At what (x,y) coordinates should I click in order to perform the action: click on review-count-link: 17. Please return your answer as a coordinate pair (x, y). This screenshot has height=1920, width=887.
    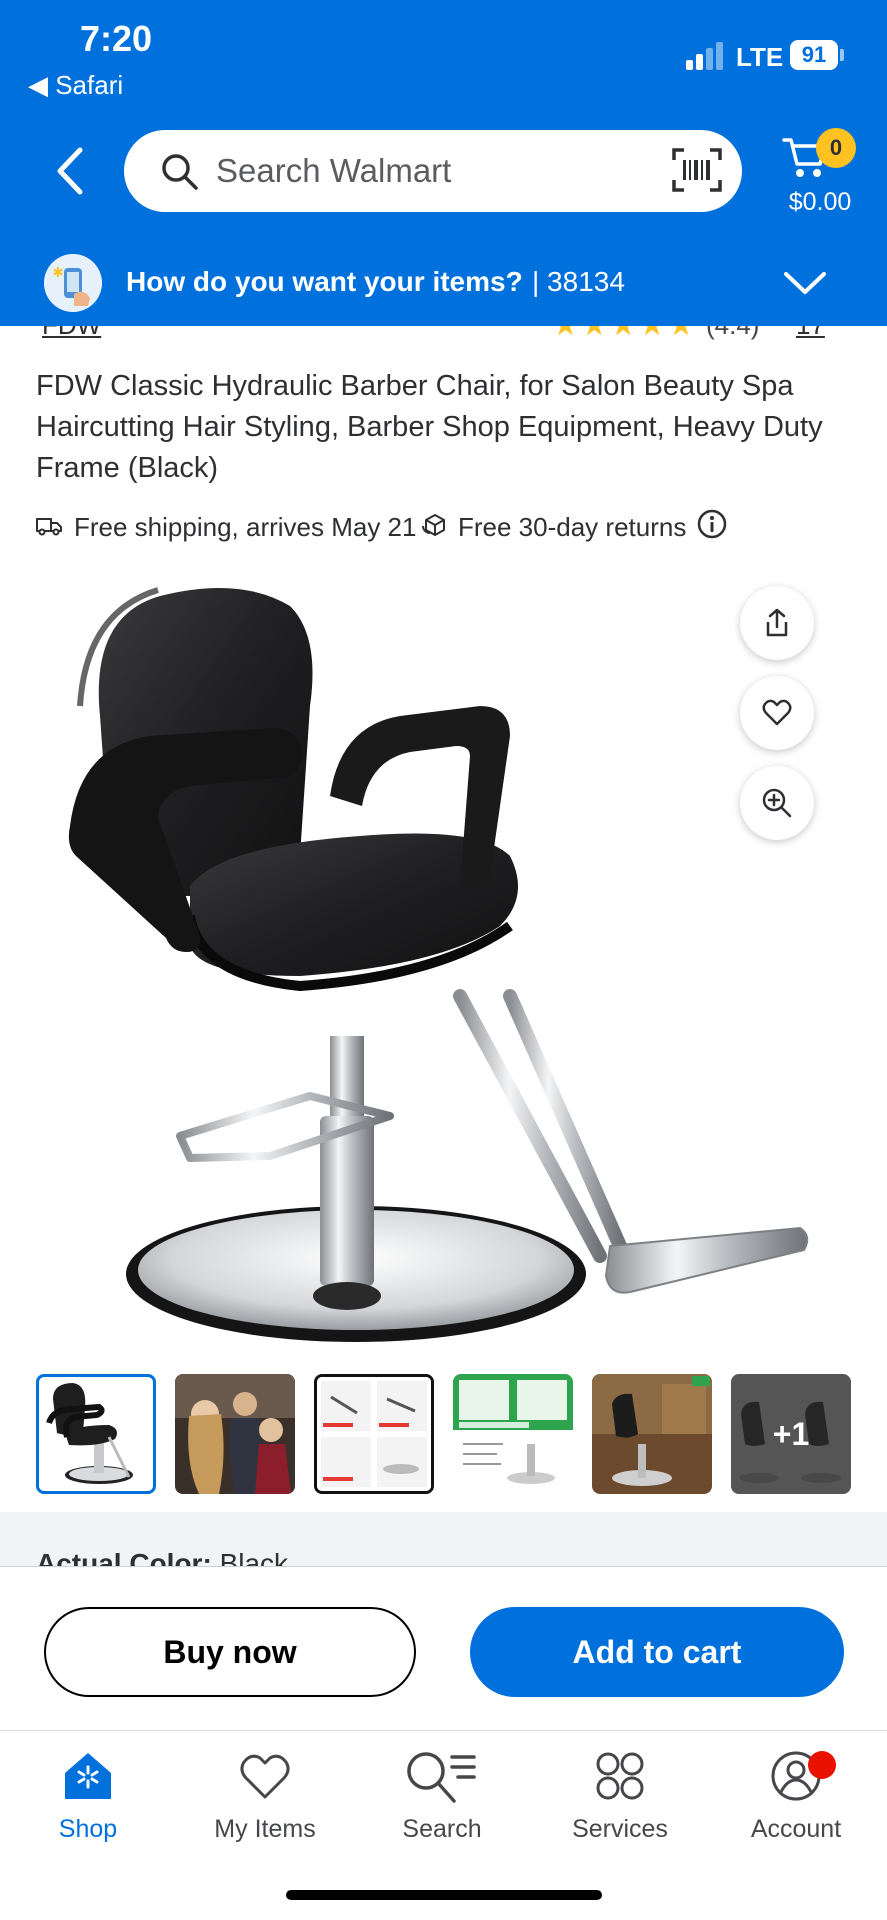
    Looking at the image, I should click on (810, 333).